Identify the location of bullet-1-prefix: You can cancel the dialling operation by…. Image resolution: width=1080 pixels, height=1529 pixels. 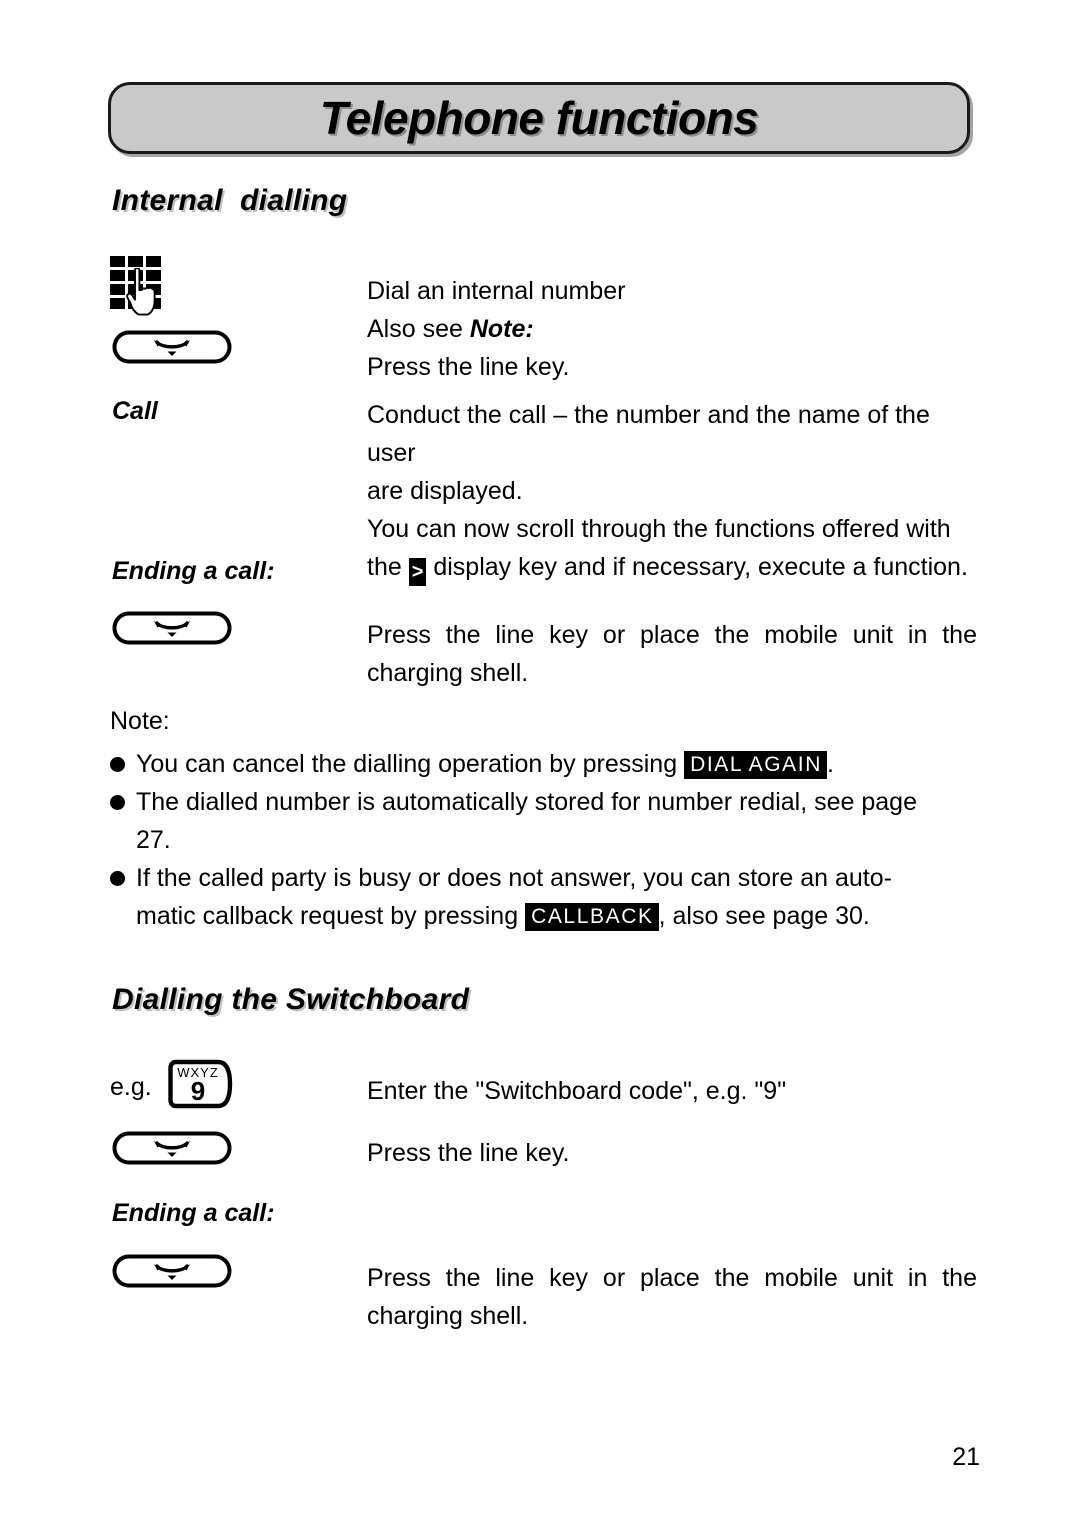
(410, 764).